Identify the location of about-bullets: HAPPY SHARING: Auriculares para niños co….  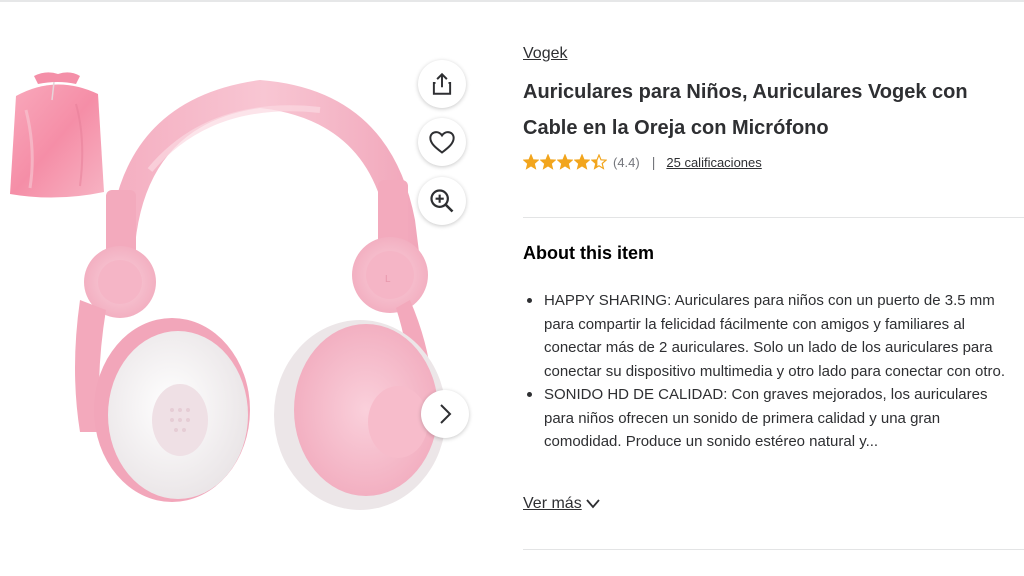
(769, 371).